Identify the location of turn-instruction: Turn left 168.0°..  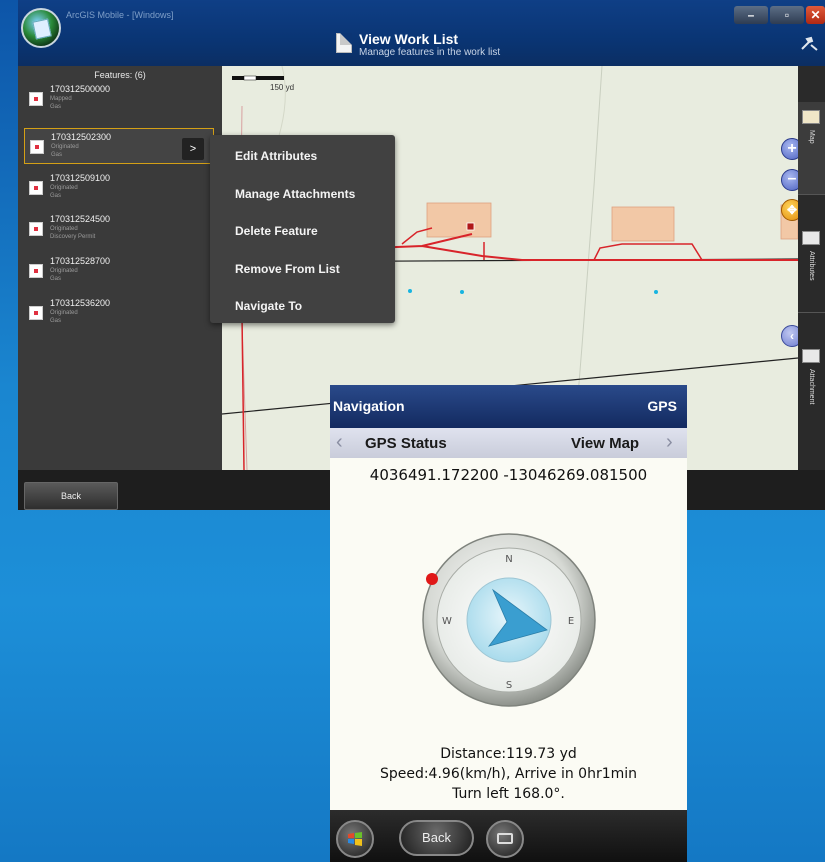
(508, 794).